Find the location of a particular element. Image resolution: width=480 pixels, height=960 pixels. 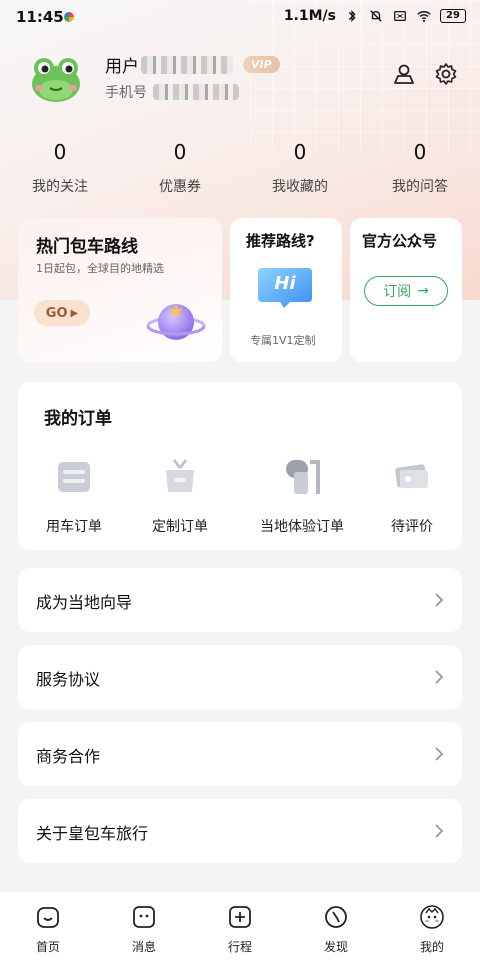

car-order-icon is located at coordinates (74, 477).